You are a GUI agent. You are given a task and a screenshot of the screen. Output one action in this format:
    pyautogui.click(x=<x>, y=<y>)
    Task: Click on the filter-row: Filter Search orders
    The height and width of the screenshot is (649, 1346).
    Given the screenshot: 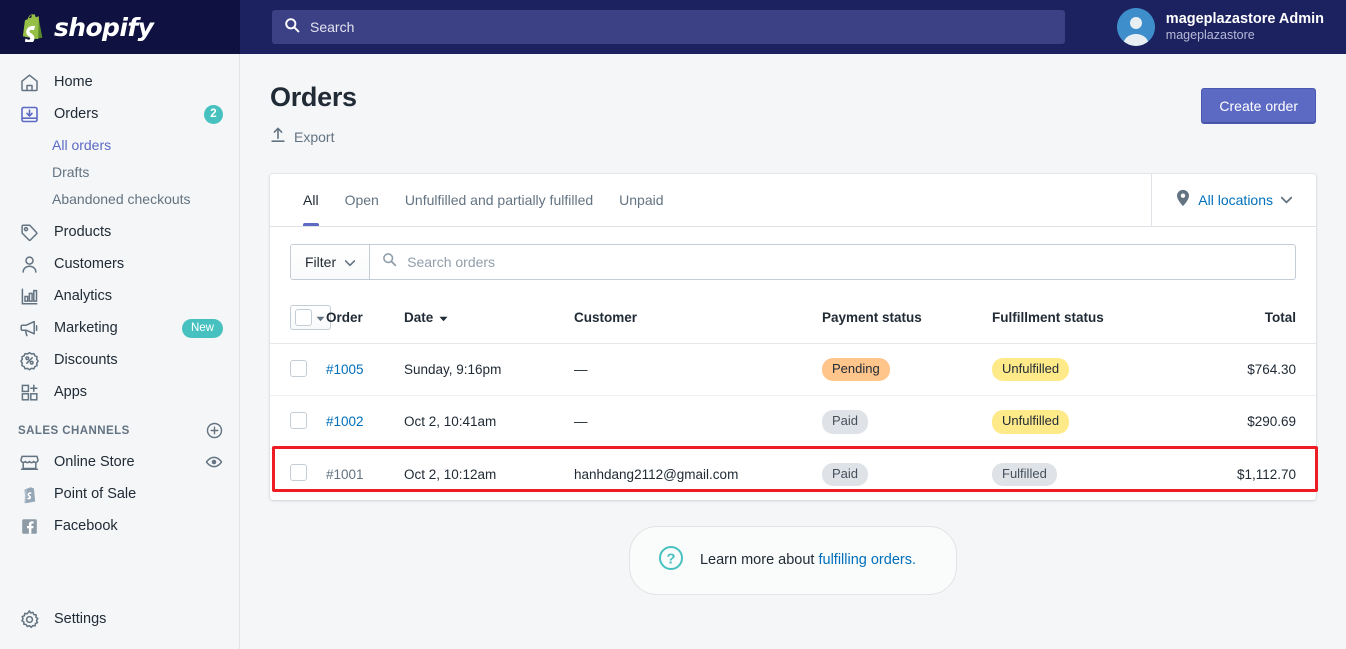 What is the action you would take?
    pyautogui.click(x=793, y=261)
    